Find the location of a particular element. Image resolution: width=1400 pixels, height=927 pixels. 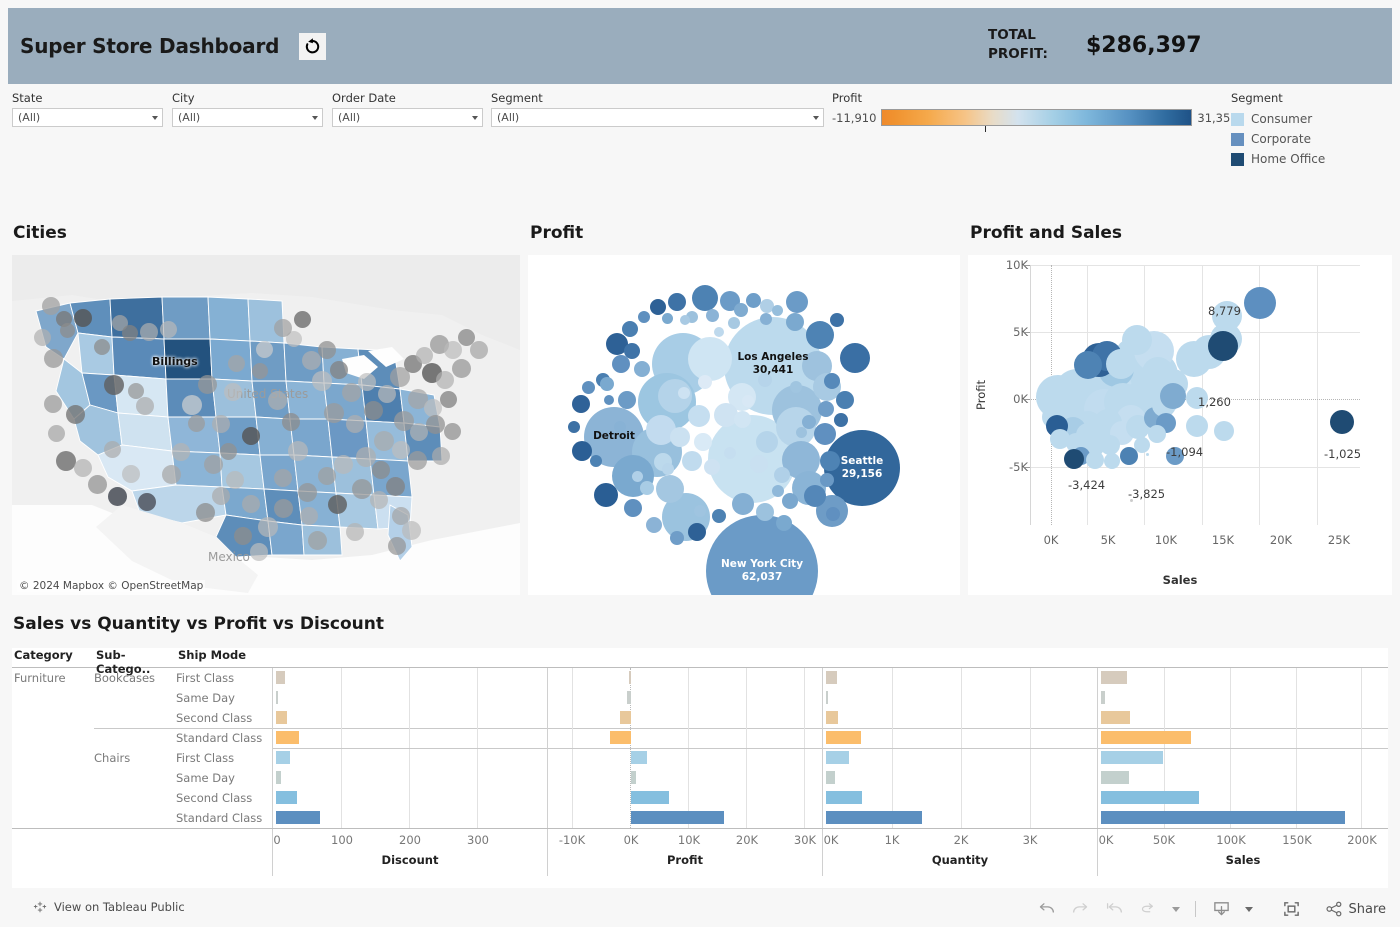

axis-title-discount: Discount is located at coordinates (410, 860).